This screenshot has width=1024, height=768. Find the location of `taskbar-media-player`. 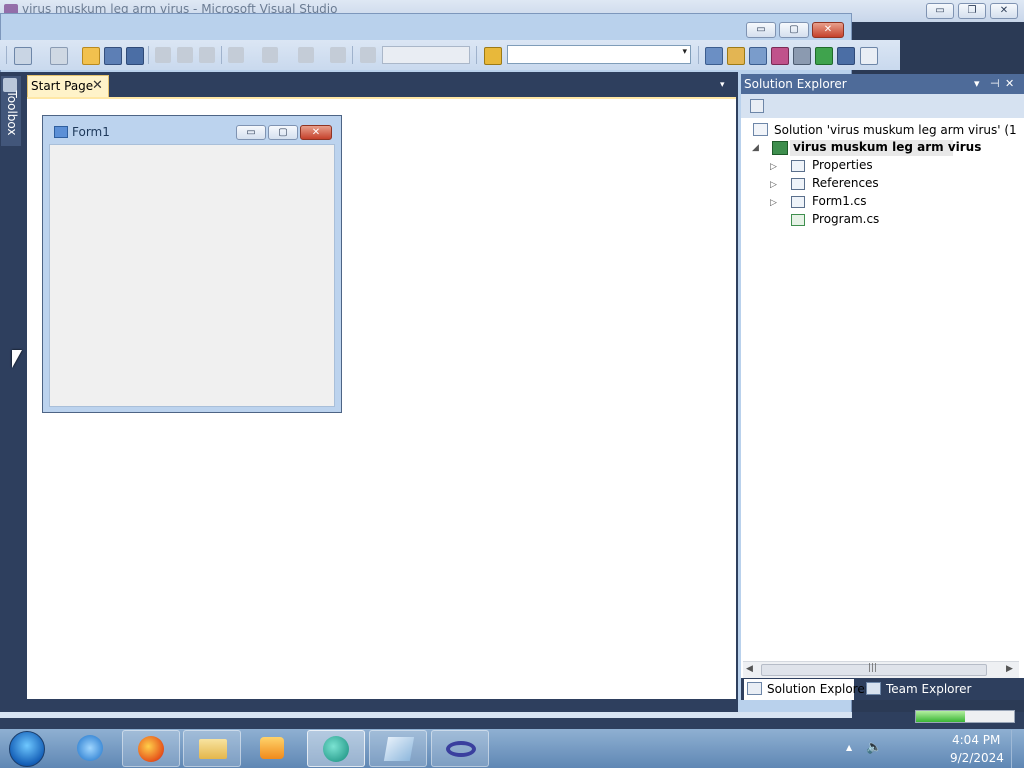

taskbar-media-player is located at coordinates (272, 748).